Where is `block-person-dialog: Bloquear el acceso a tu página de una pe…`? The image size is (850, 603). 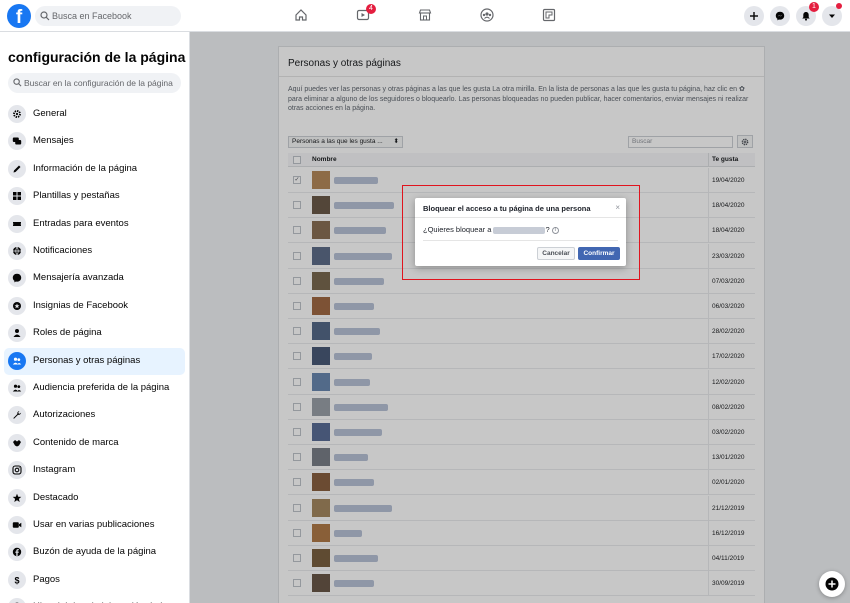 block-person-dialog: Bloquear el acceso a tu página de una pe… is located at coordinates (520, 232).